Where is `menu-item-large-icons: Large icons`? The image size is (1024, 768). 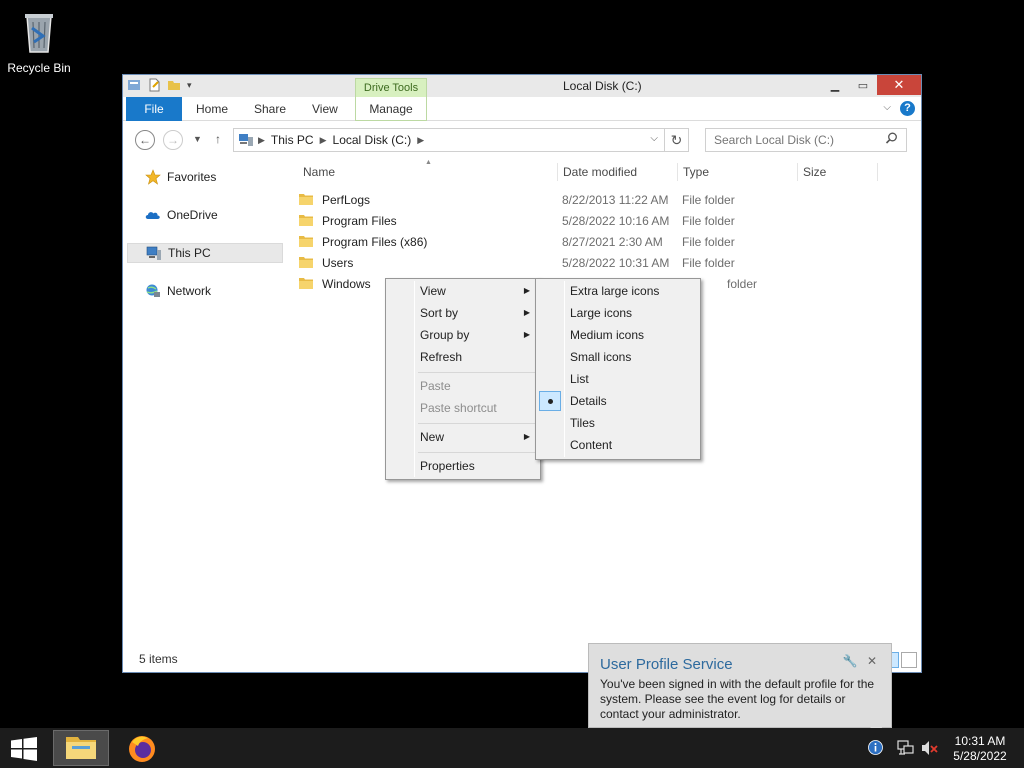
menu-item-large-icons: Large icons is located at coordinates (618, 313).